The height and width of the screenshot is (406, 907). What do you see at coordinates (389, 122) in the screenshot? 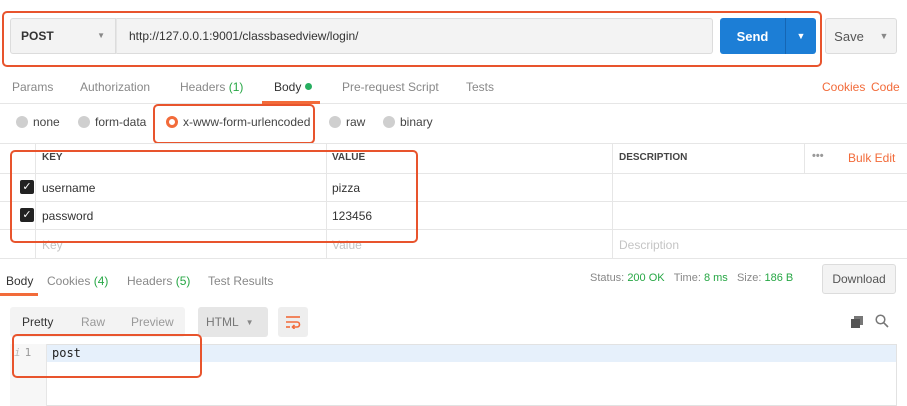
I see `radio-binary-icon` at bounding box center [389, 122].